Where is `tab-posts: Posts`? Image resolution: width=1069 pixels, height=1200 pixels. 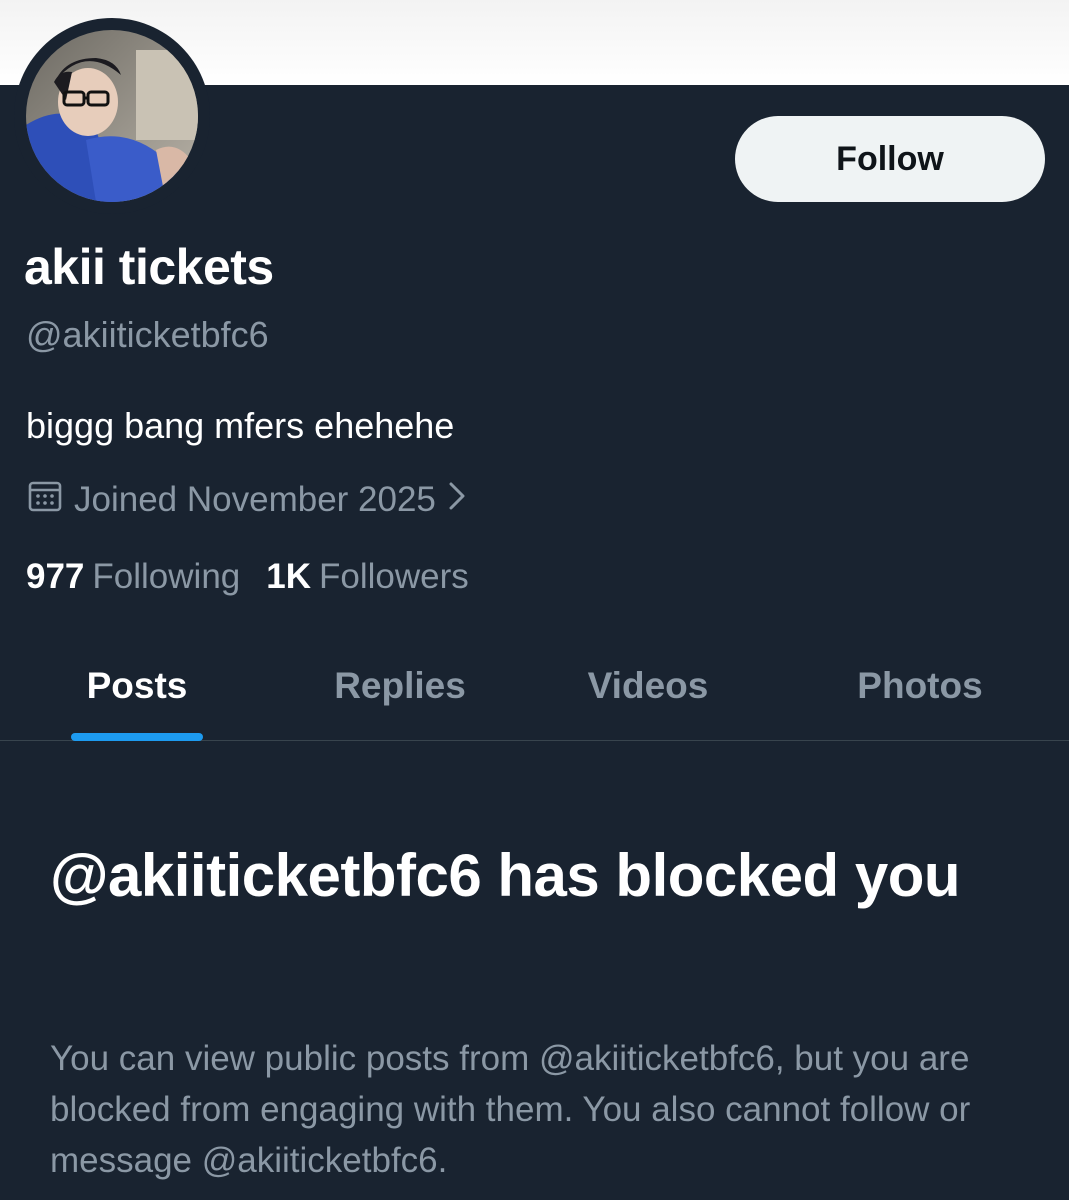 tab-posts: Posts is located at coordinates (137, 685).